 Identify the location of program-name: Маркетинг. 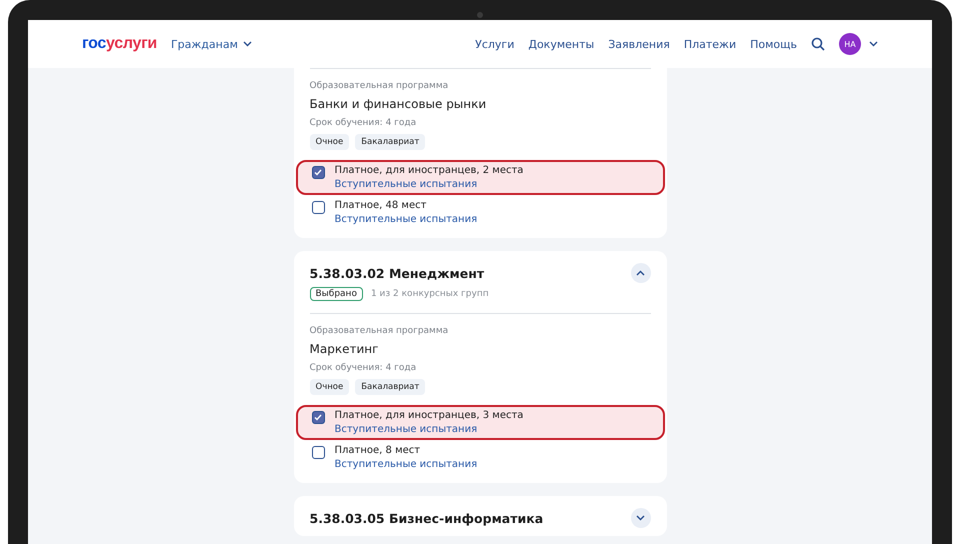
(345, 349).